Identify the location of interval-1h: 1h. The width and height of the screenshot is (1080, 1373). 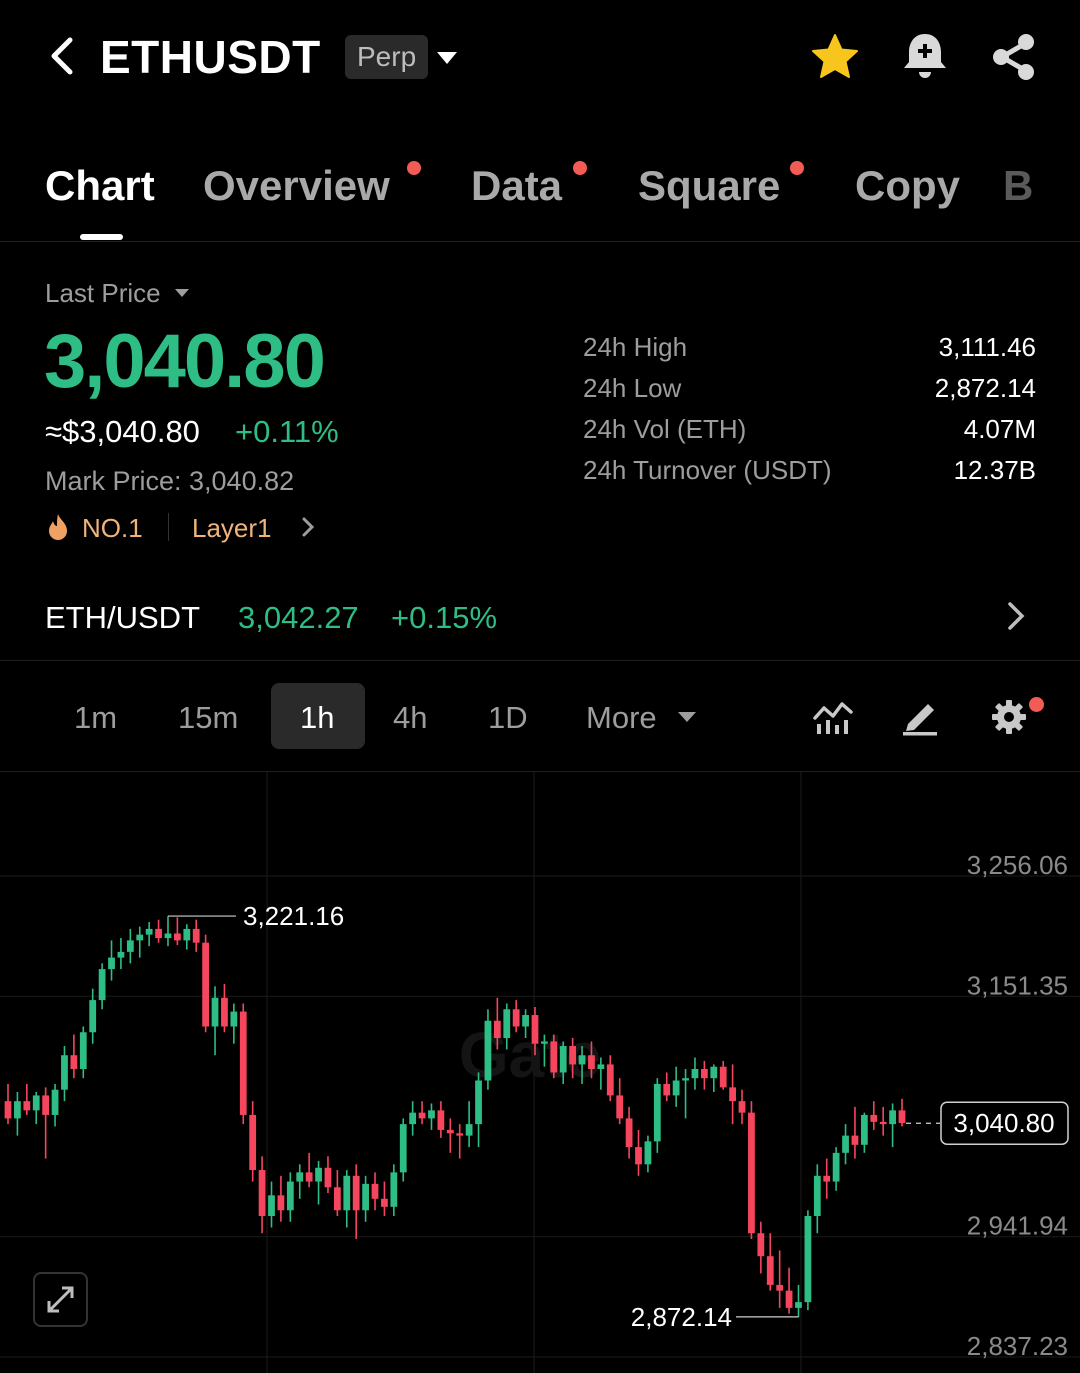
(317, 718).